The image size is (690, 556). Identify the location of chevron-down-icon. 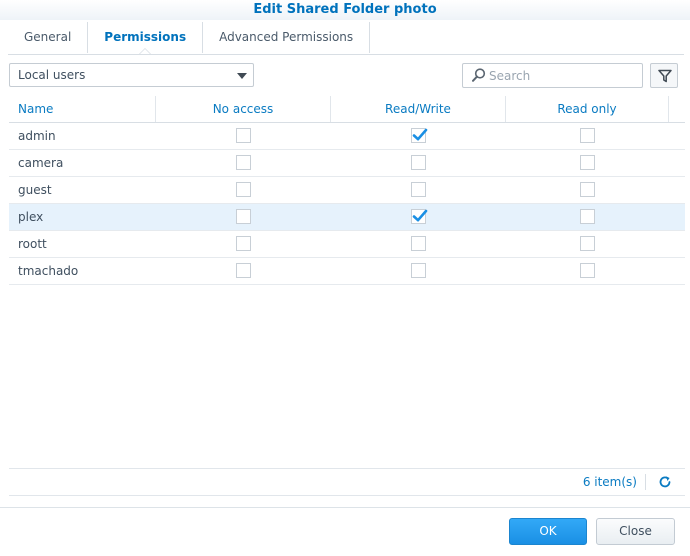
(242, 76).